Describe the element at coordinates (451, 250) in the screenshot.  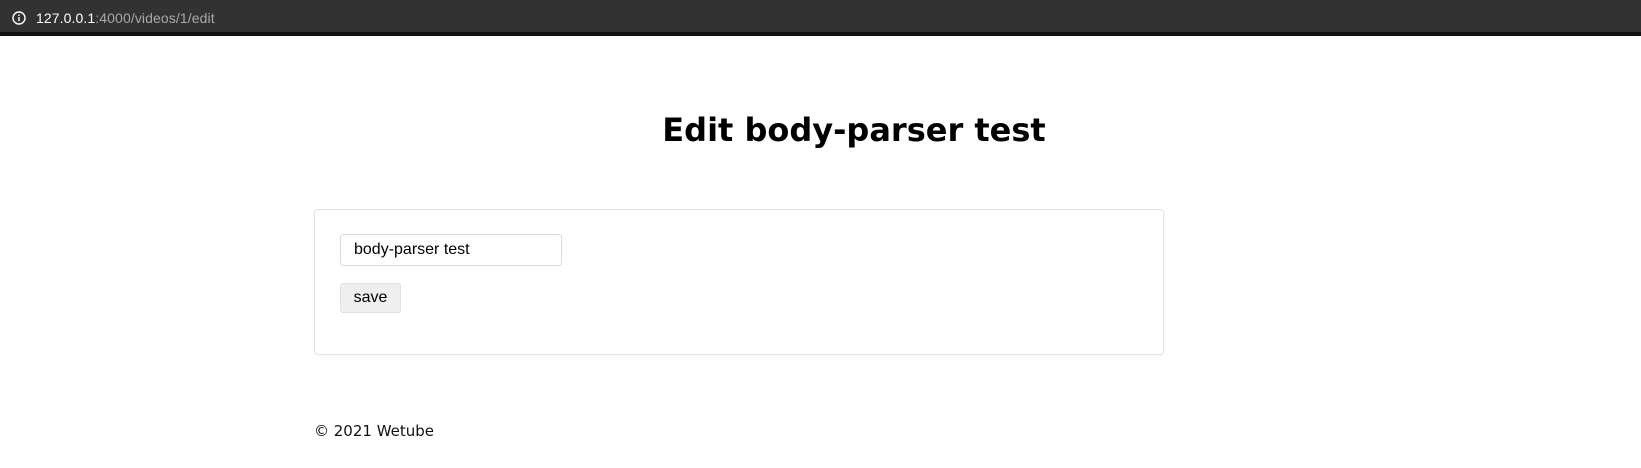
I see `video-title-input` at that location.